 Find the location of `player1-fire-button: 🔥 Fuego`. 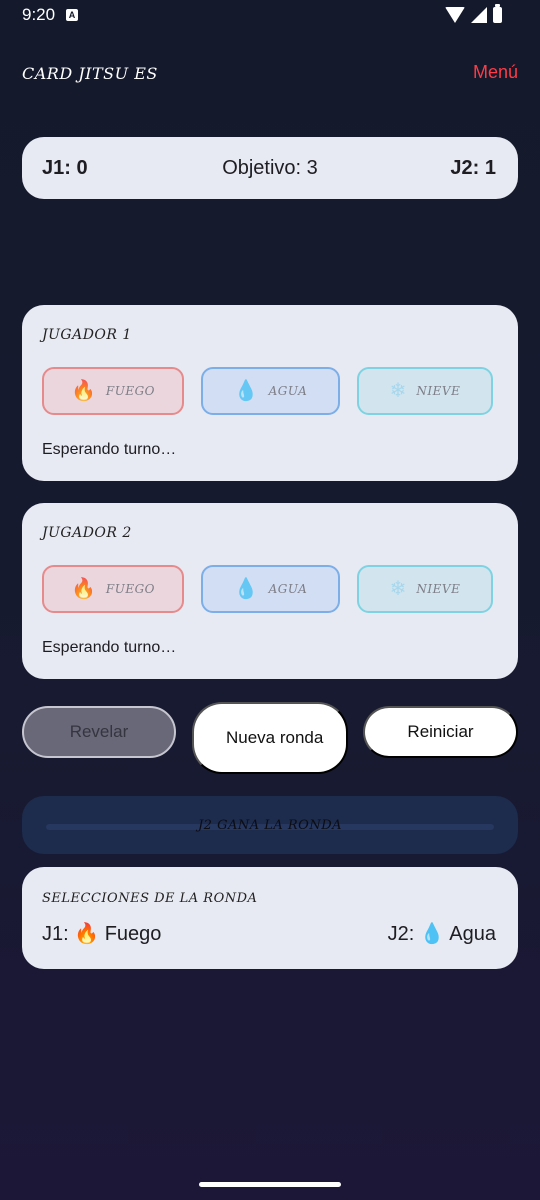

player1-fire-button: 🔥 Fuego is located at coordinates (113, 391).